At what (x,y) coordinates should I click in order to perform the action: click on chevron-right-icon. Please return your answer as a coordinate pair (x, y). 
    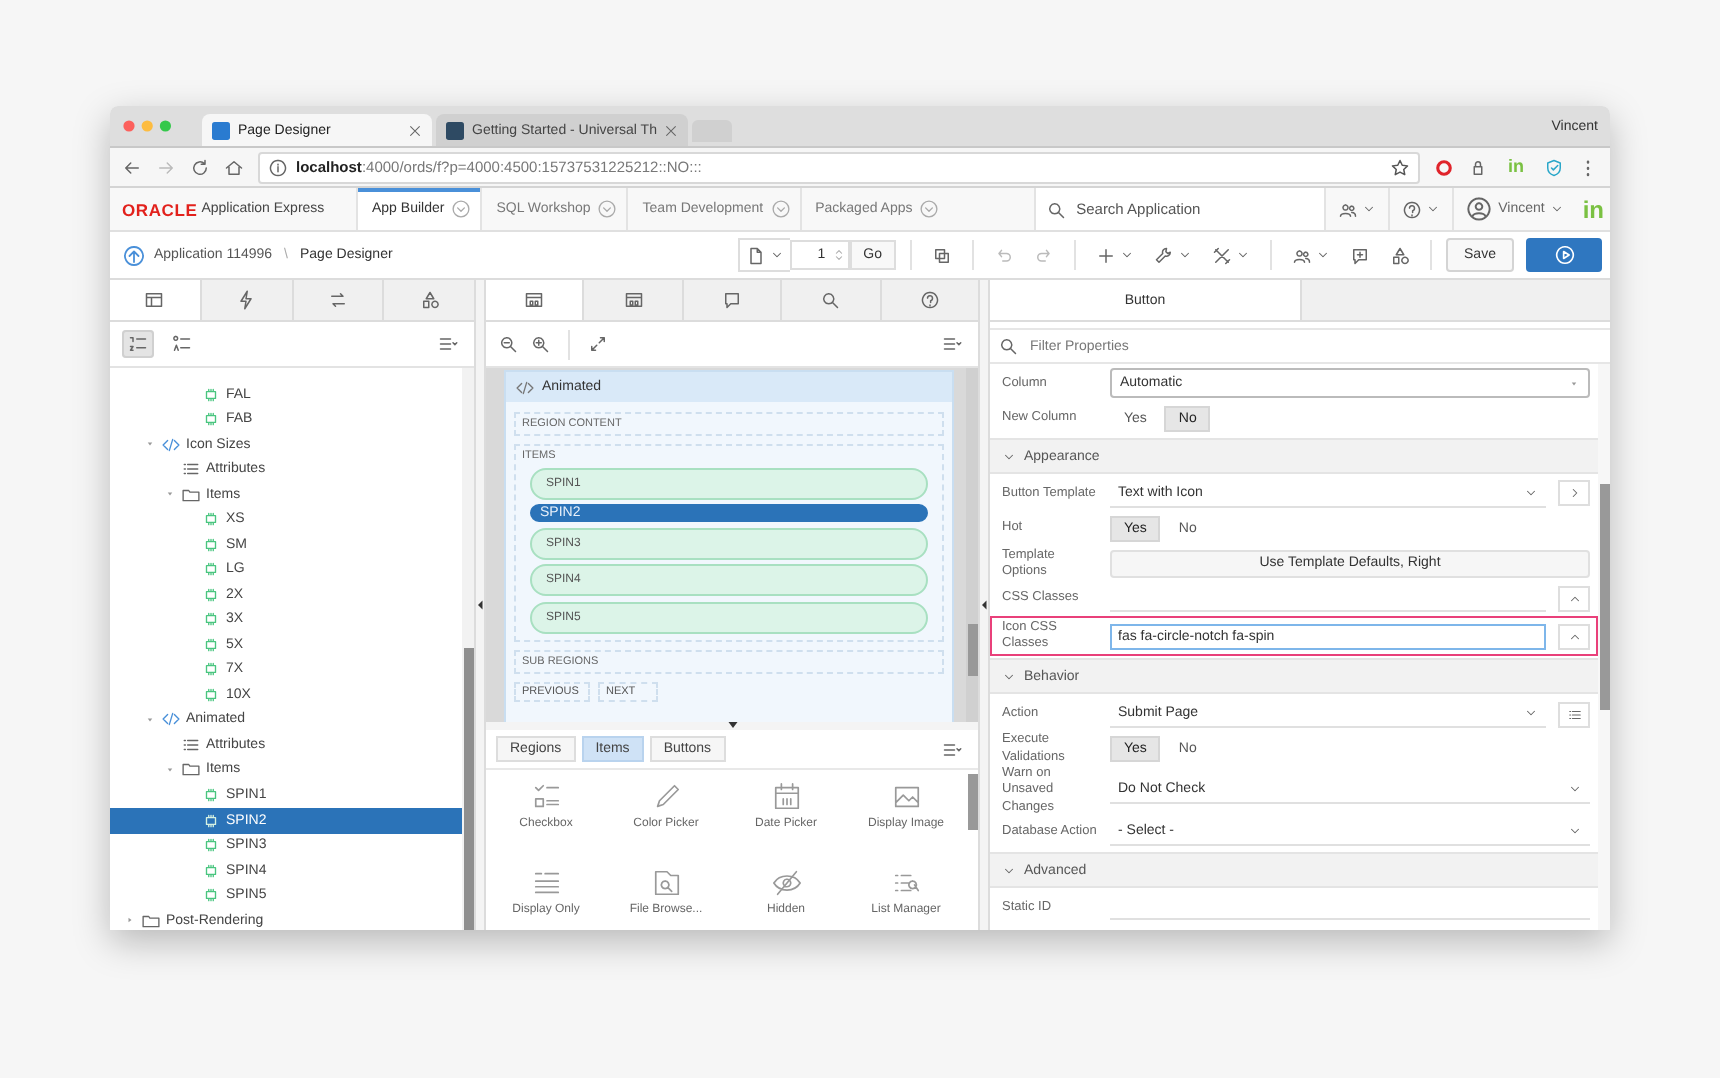
    Looking at the image, I should click on (1574, 493).